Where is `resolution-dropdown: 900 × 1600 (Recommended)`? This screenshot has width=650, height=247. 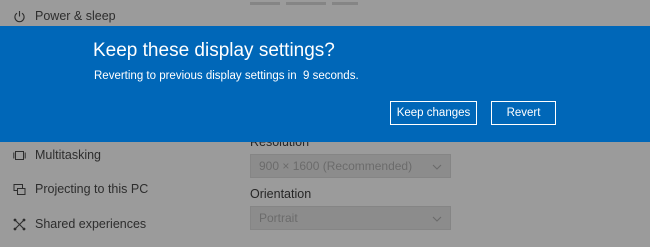
resolution-dropdown: 900 × 1600 (Recommended) is located at coordinates (350, 166).